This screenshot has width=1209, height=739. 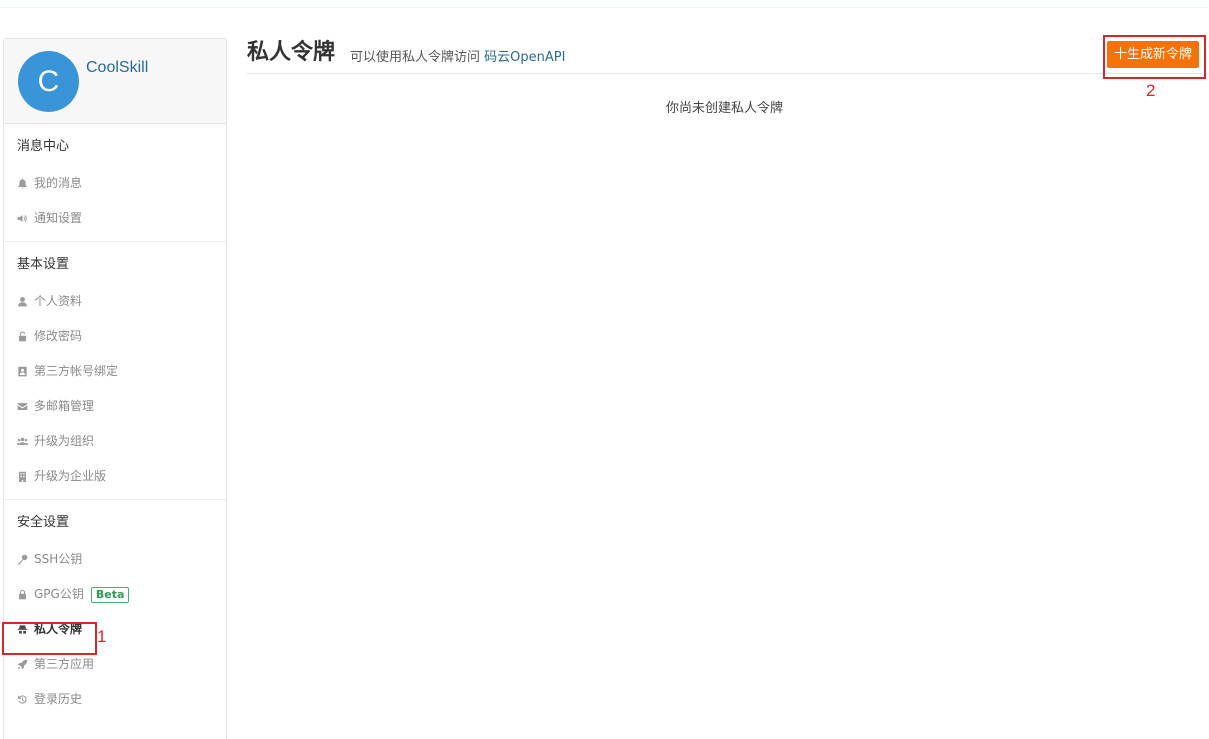 What do you see at coordinates (115, 559) in the screenshot?
I see `sidebar-item-ssh-keys: SSH公钥` at bounding box center [115, 559].